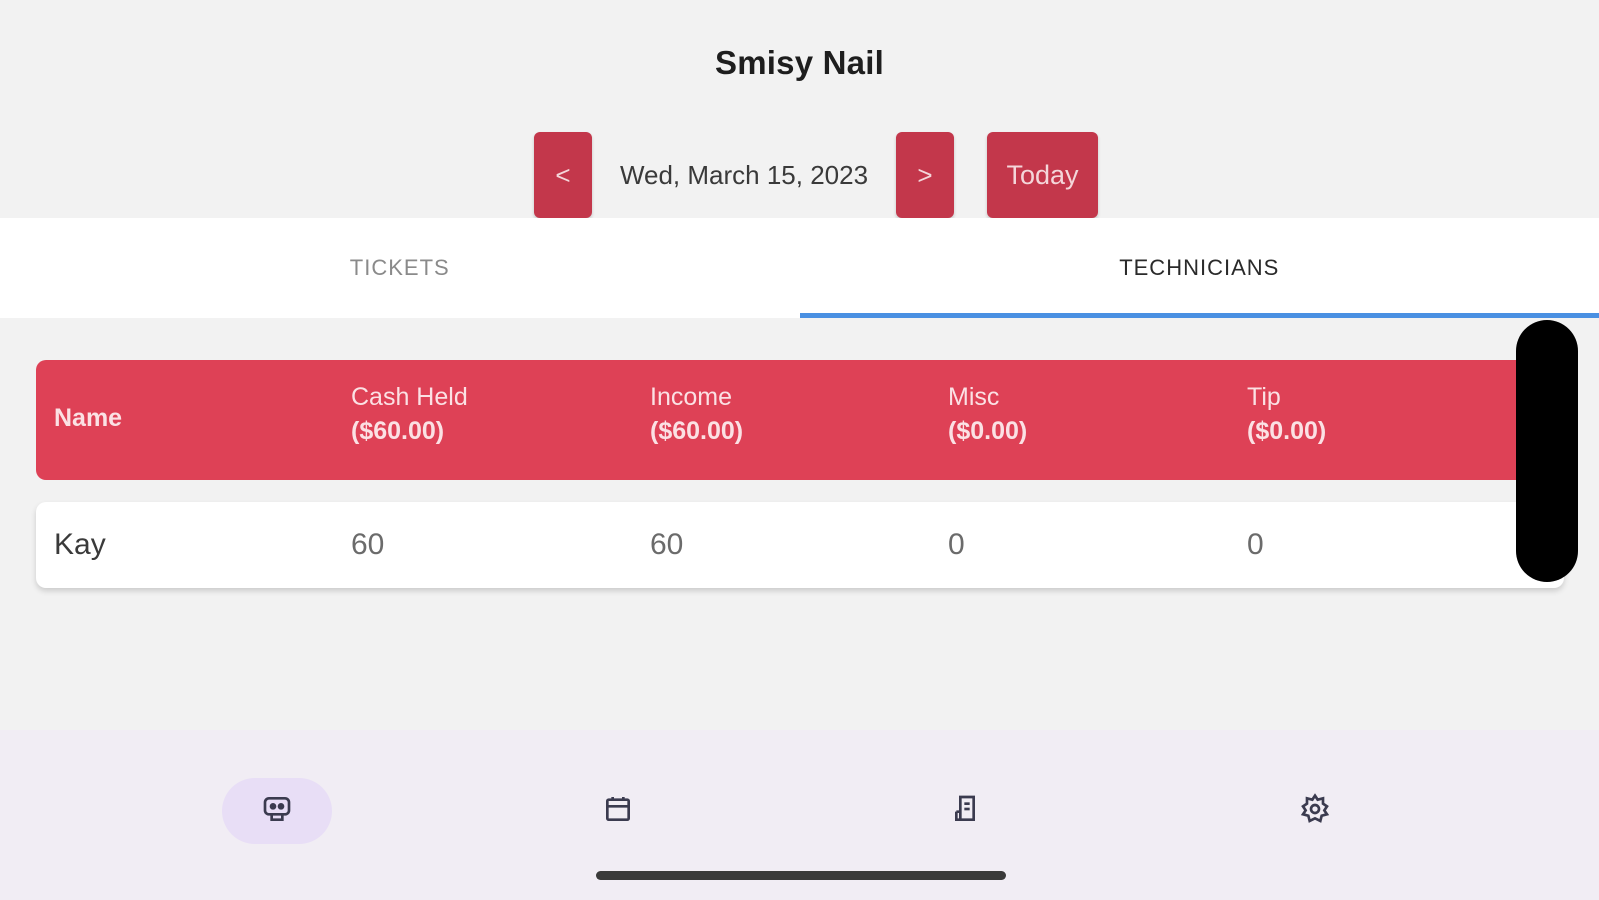 This screenshot has height=900, width=1599. Describe the element at coordinates (1042, 175) in the screenshot. I see `today-button: Today` at that location.